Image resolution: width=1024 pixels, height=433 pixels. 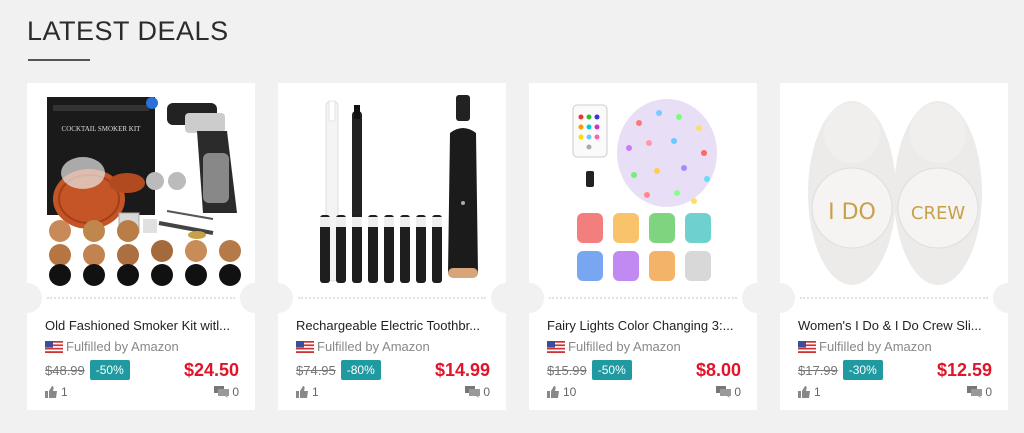 What do you see at coordinates (644, 392) in the screenshot?
I see `meta-row: 10 0` at bounding box center [644, 392].